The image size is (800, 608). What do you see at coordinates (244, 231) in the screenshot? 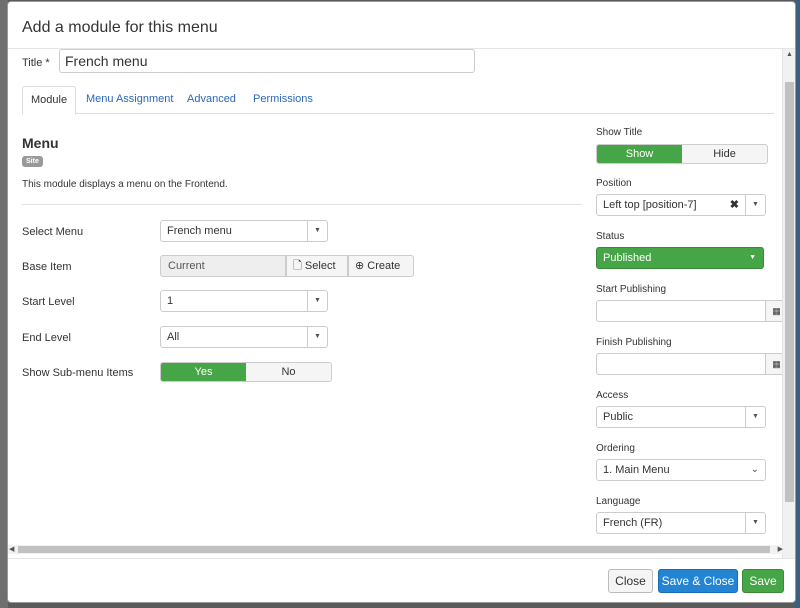
I see `select-menu-dropdown: French menu ▼` at bounding box center [244, 231].